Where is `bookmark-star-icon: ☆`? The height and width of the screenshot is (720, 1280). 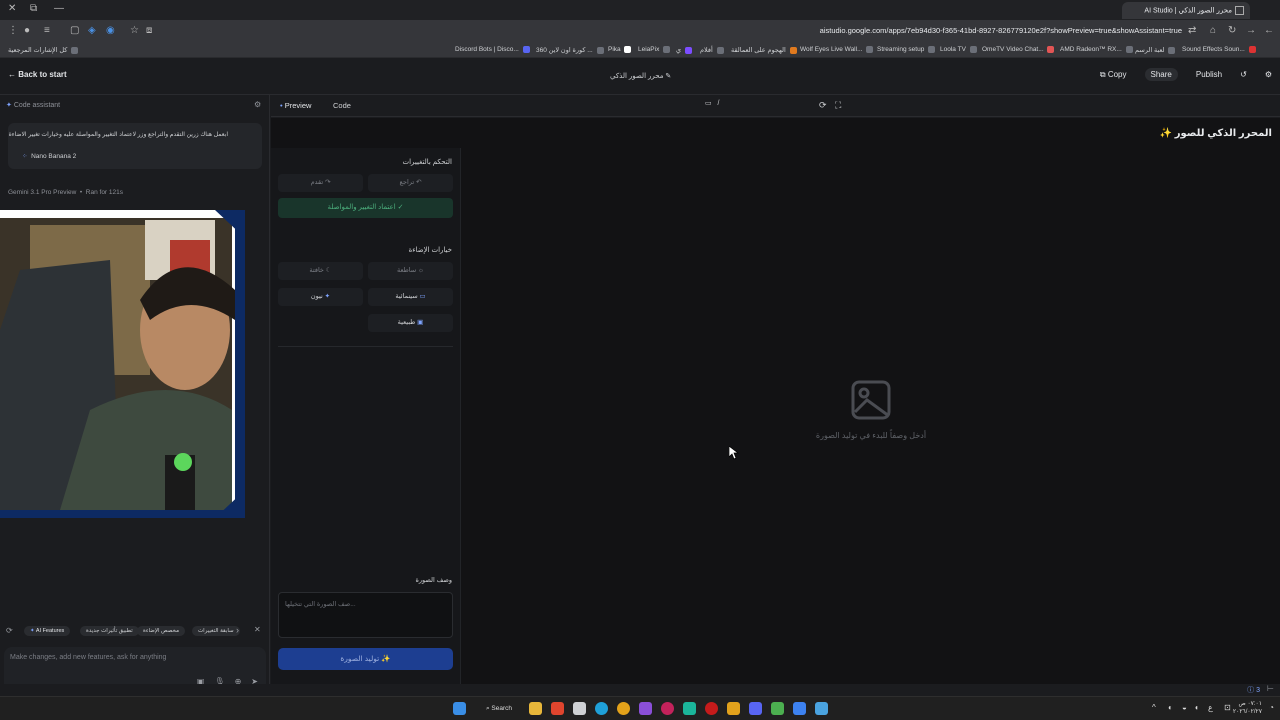 bookmark-star-icon: ☆ is located at coordinates (134, 30).